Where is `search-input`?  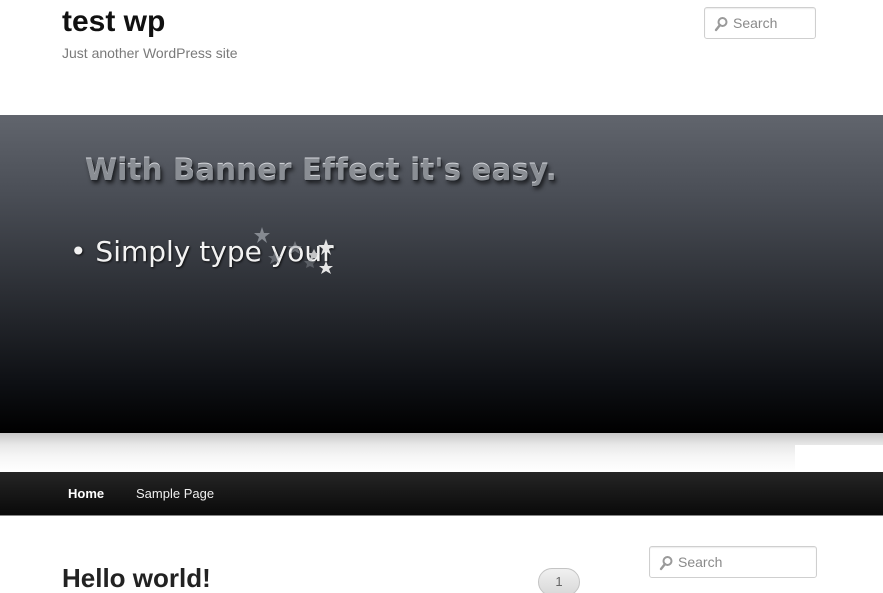 search-input is located at coordinates (772, 23).